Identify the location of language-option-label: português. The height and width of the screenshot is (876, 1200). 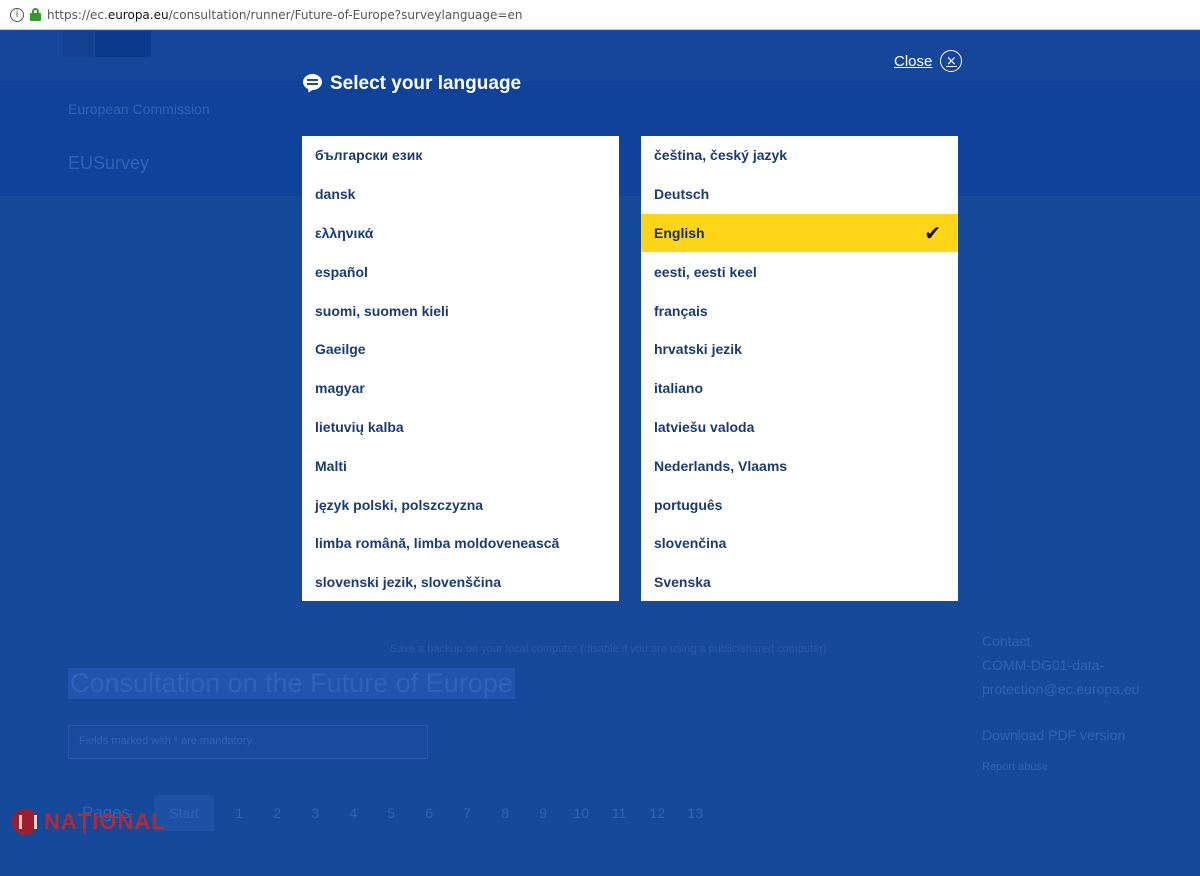
(688, 504).